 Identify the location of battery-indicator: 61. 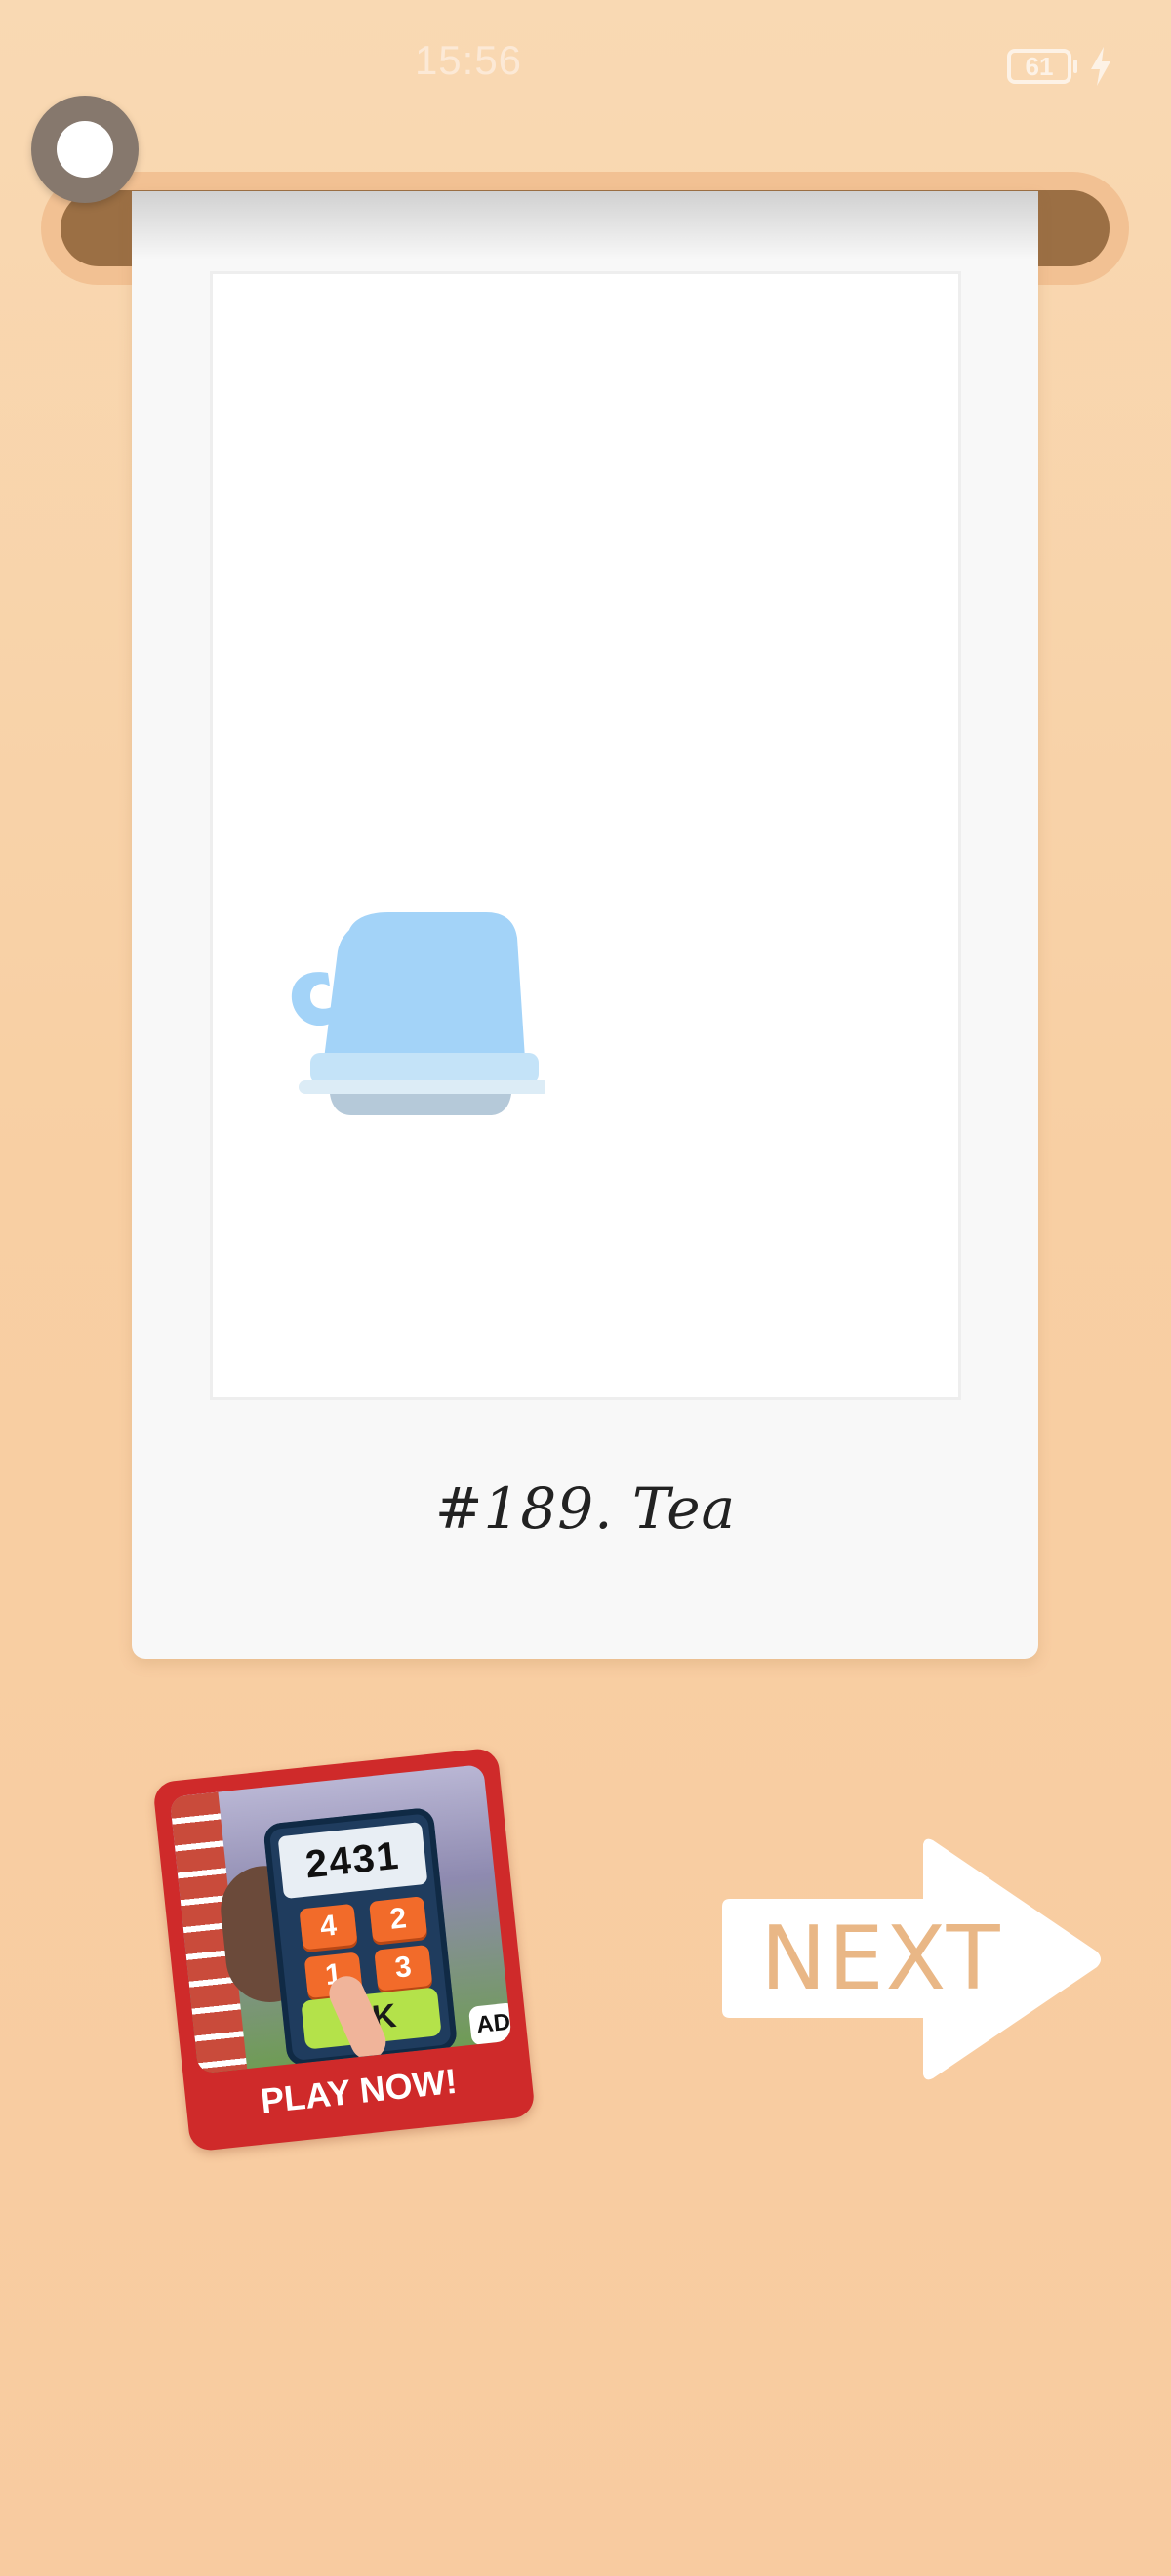
(1039, 66).